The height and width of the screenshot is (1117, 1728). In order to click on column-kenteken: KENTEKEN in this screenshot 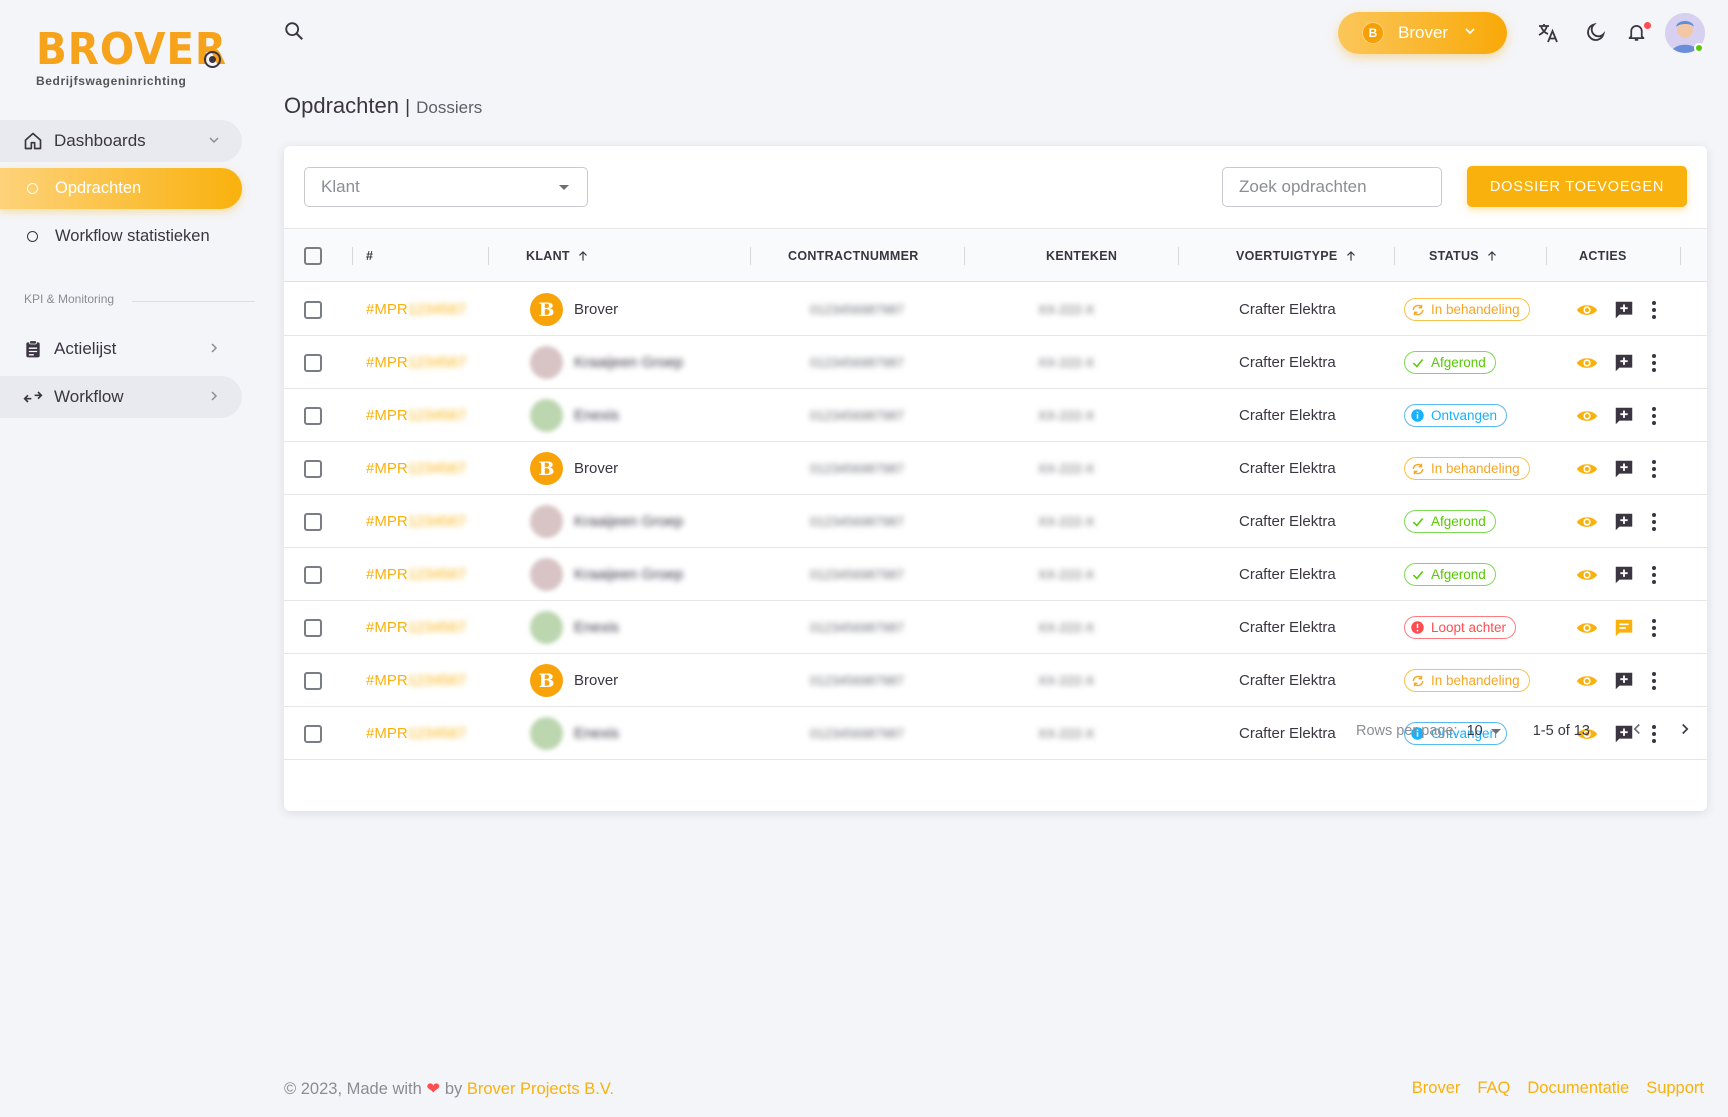, I will do `click(1081, 256)`.